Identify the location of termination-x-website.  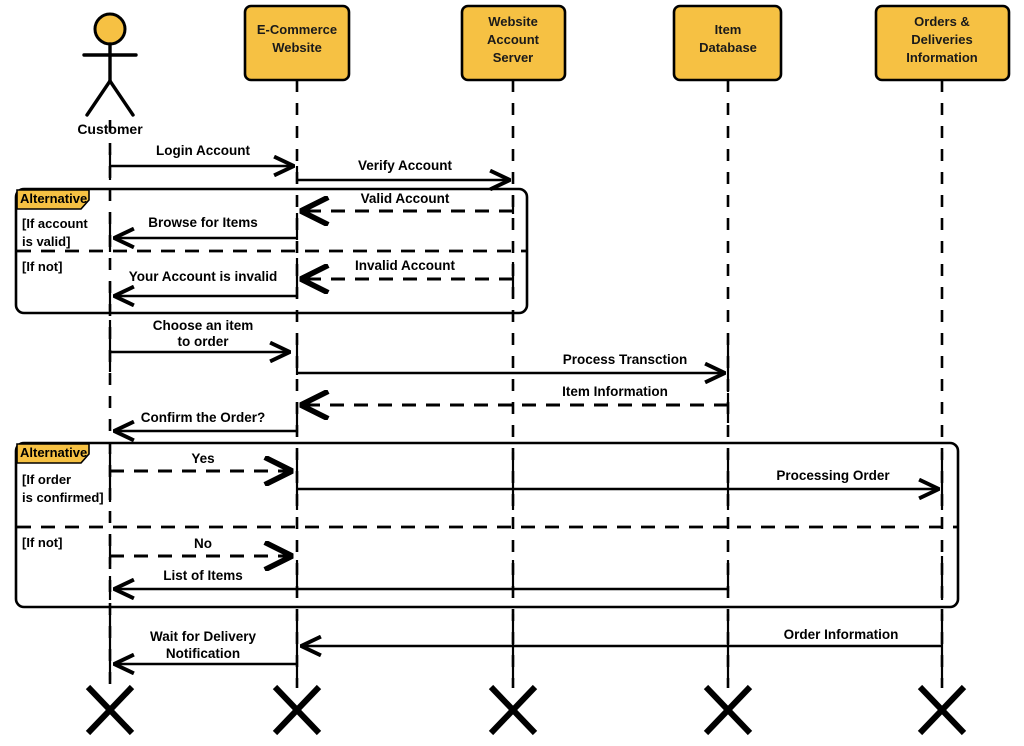
(297, 710).